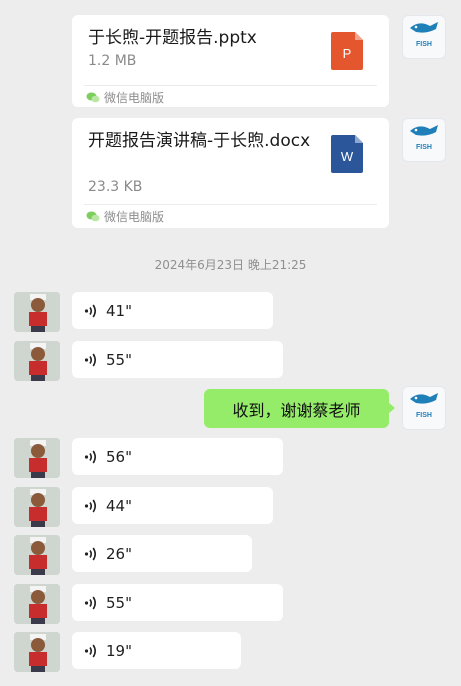 The width and height of the screenshot is (461, 686). What do you see at coordinates (230, 265) in the screenshot?
I see `chat-timestamp: 2024年6月23日 晚上21:25` at bounding box center [230, 265].